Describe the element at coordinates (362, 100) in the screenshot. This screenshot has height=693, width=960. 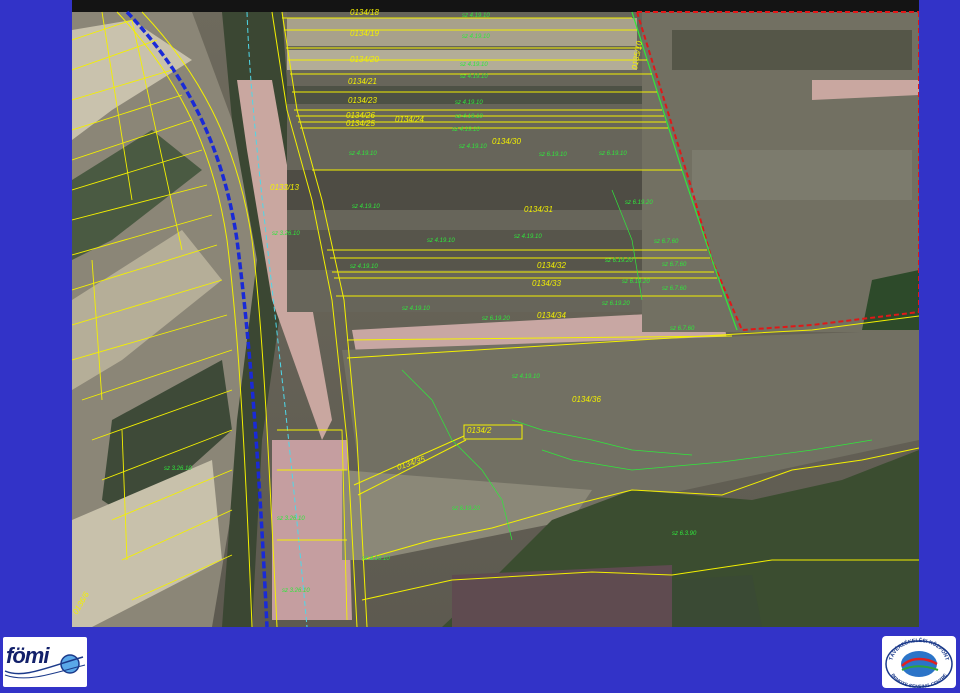
I see `parcel-label-p23: 0134/23` at that location.